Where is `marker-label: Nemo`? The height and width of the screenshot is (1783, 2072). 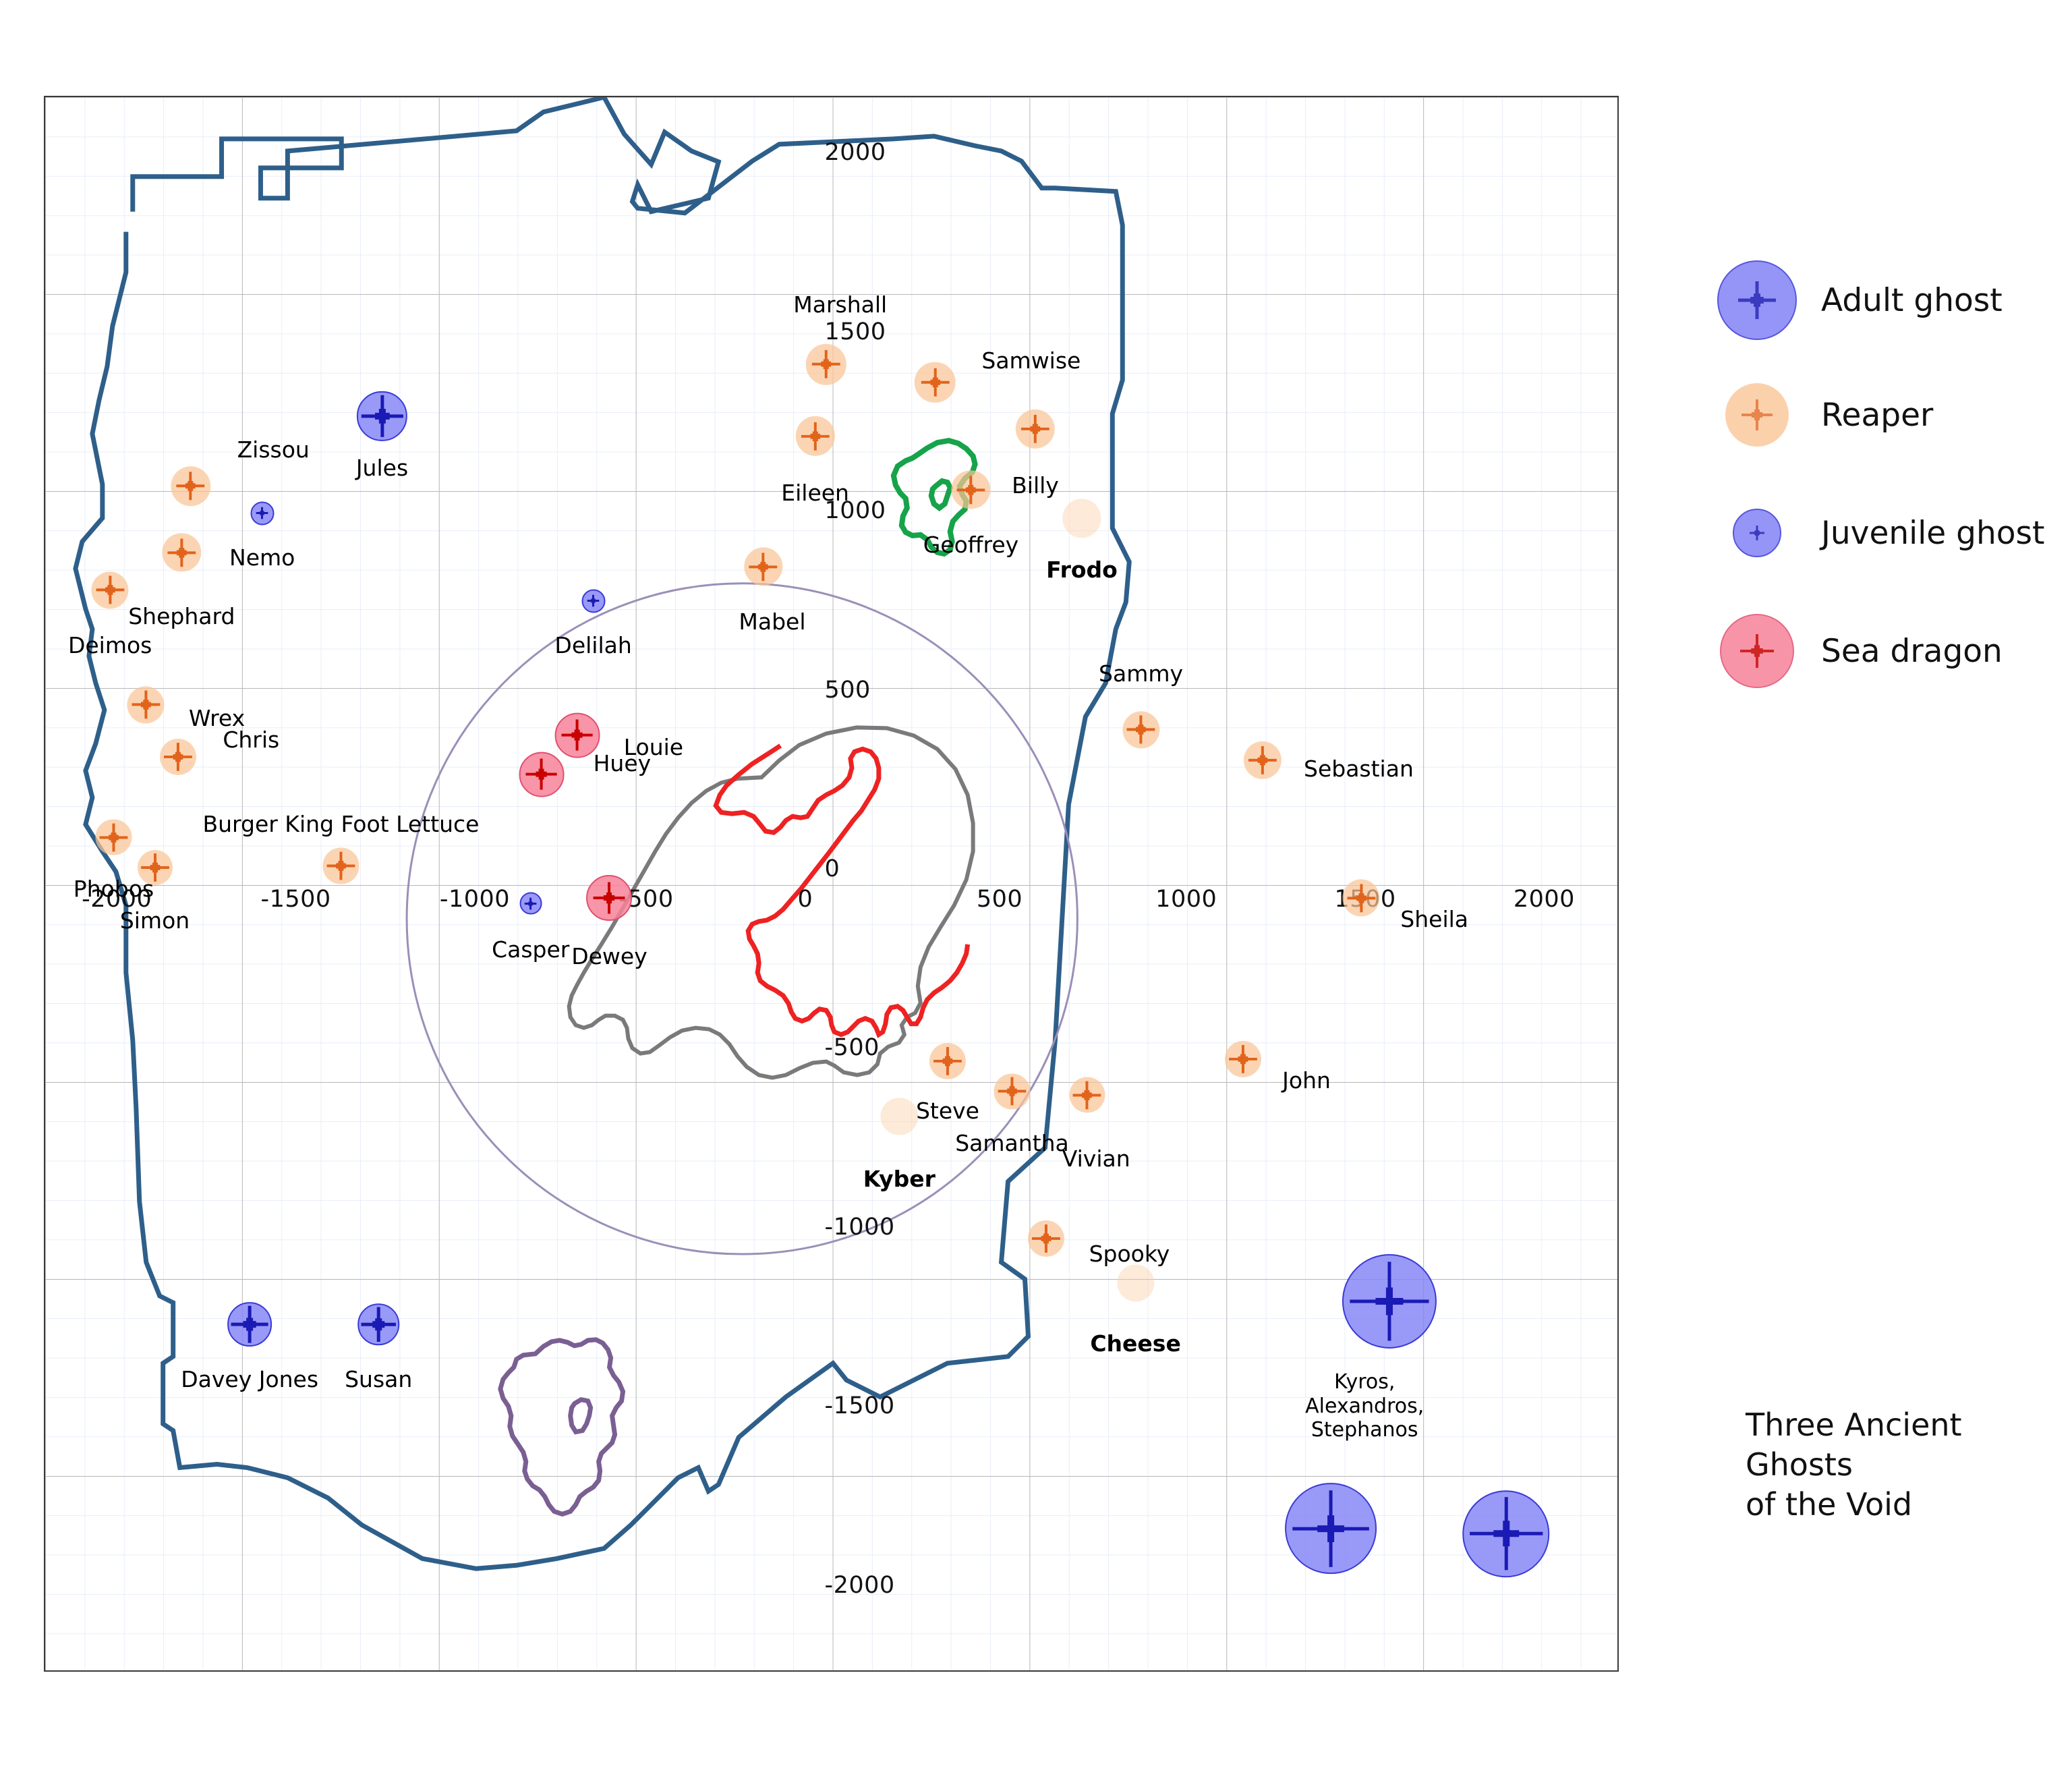 marker-label: Nemo is located at coordinates (262, 557).